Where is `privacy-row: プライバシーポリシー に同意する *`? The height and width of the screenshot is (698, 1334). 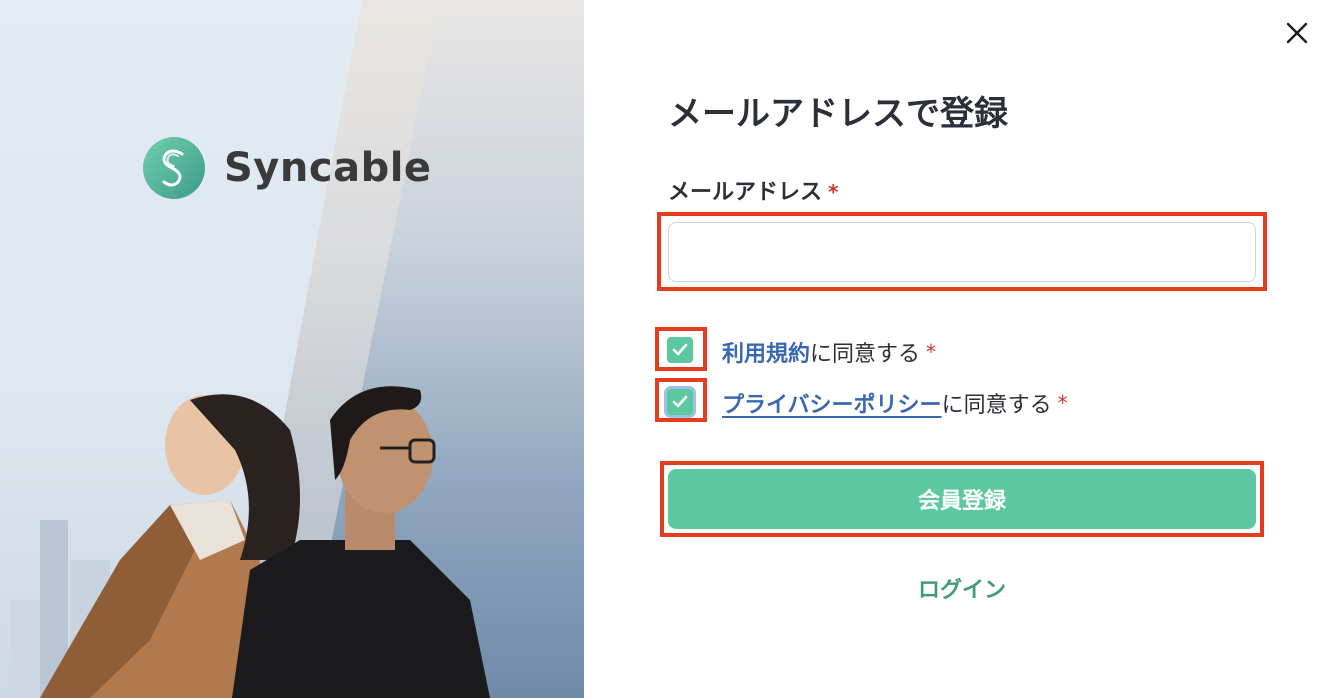 privacy-row: プライバシーポリシー に同意する * is located at coordinates (895, 403).